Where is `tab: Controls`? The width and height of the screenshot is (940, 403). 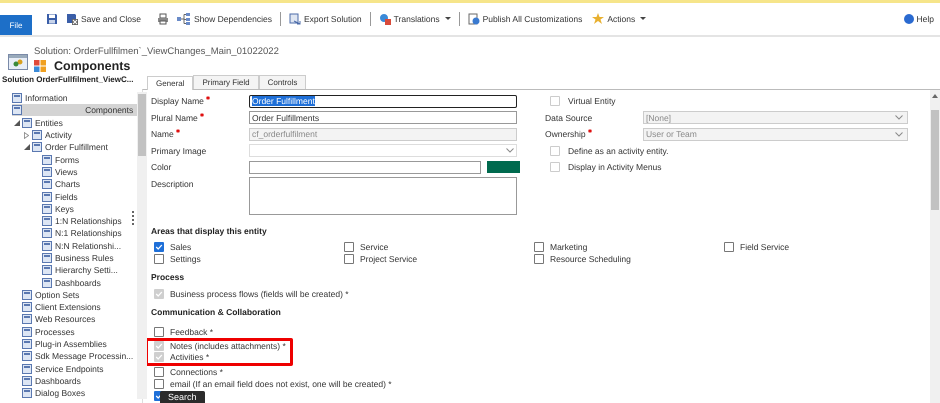
tab: Controls is located at coordinates (282, 82).